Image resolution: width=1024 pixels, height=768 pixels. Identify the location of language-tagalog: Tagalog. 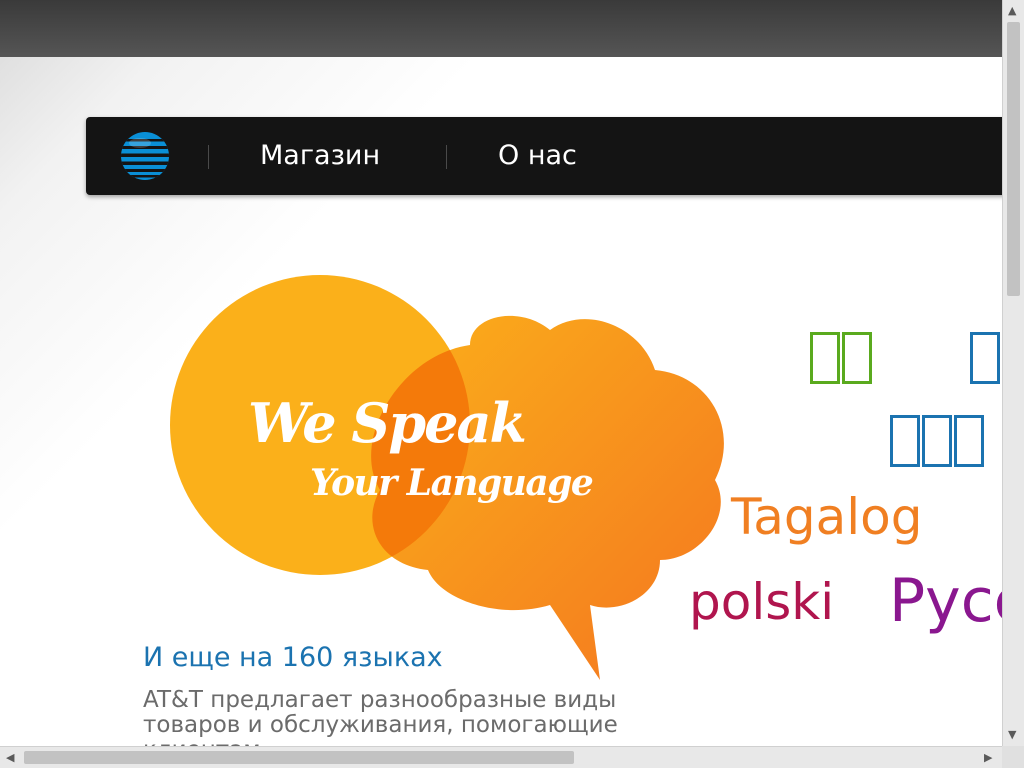
(827, 517).